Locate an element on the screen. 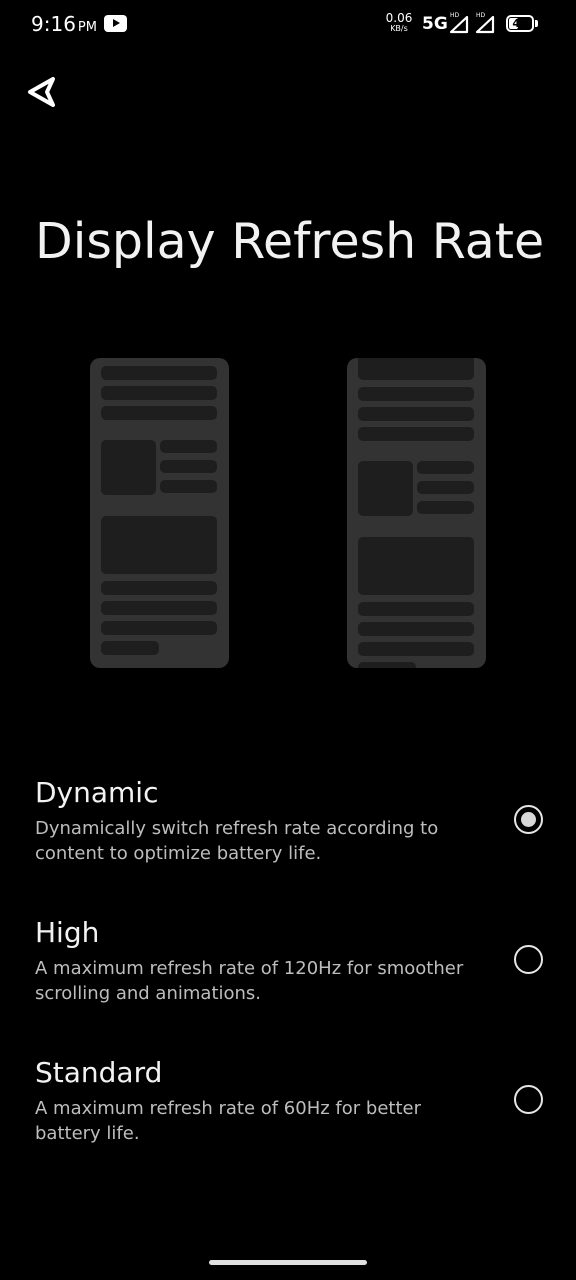 Image resolution: width=576 pixels, height=1280 pixels. radio-button-selected is located at coordinates (528, 819).